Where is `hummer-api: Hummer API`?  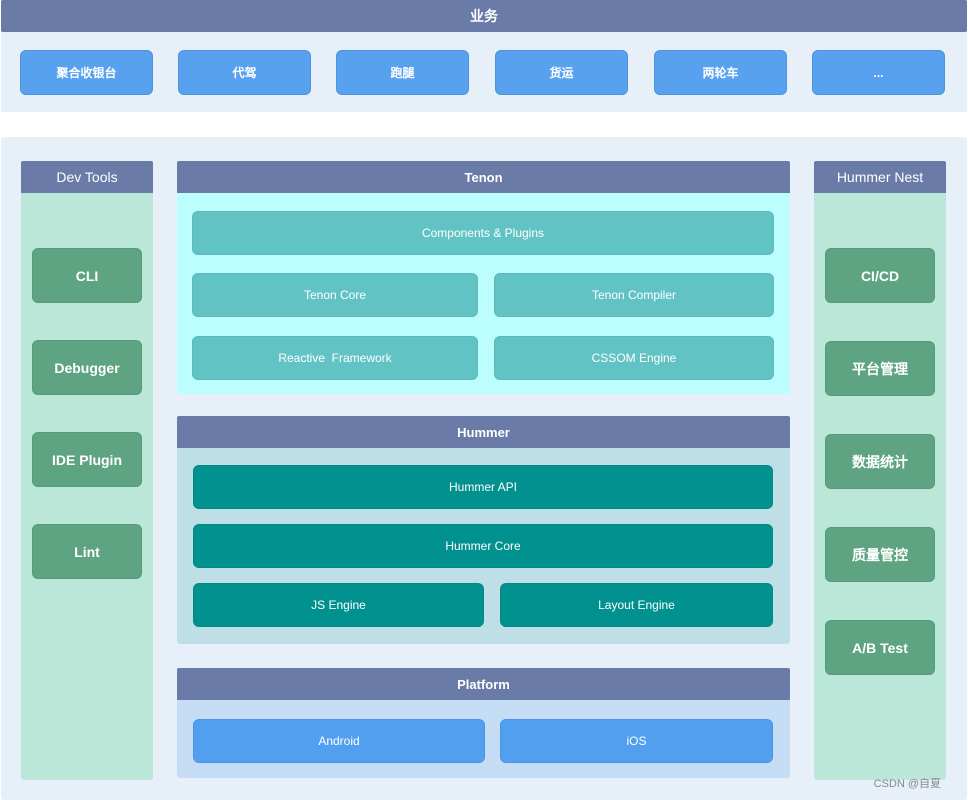
hummer-api: Hummer API is located at coordinates (483, 487).